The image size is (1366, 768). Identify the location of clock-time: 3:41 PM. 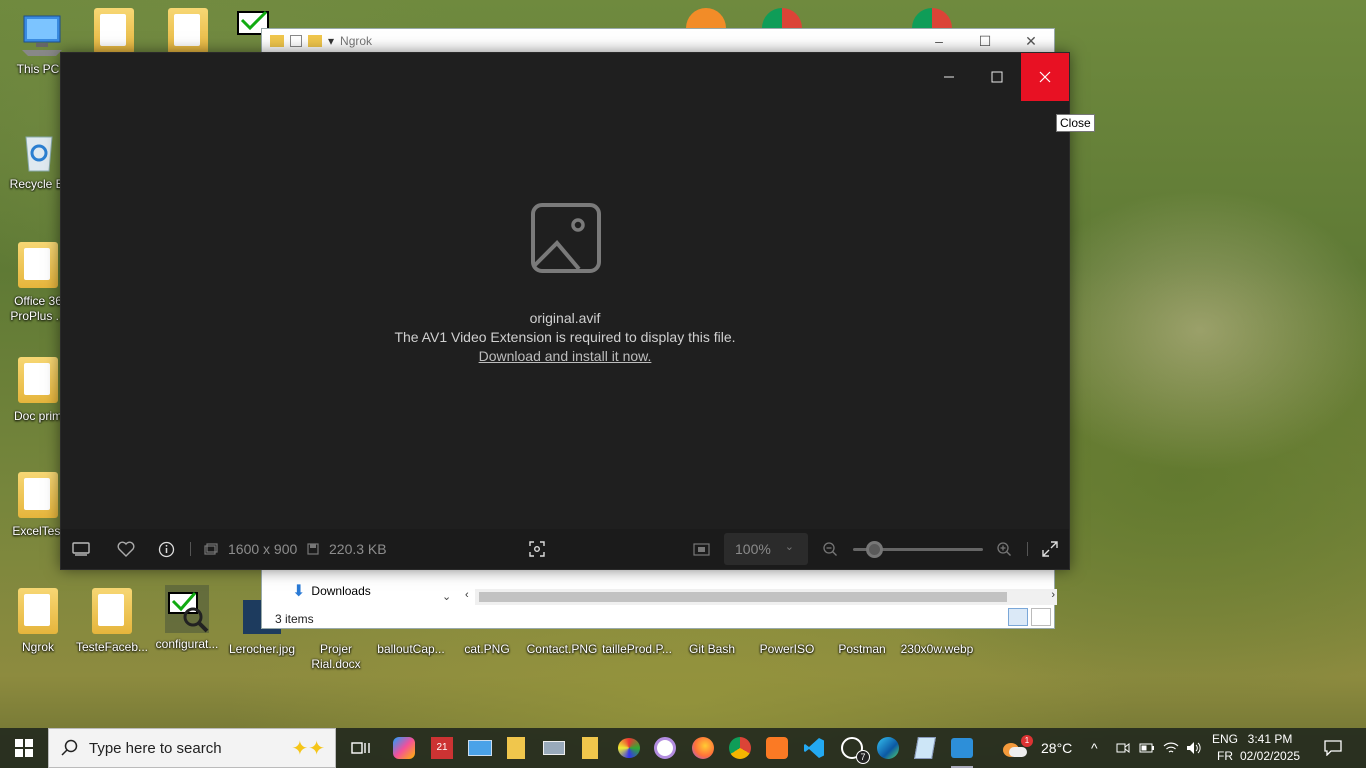
(1270, 739).